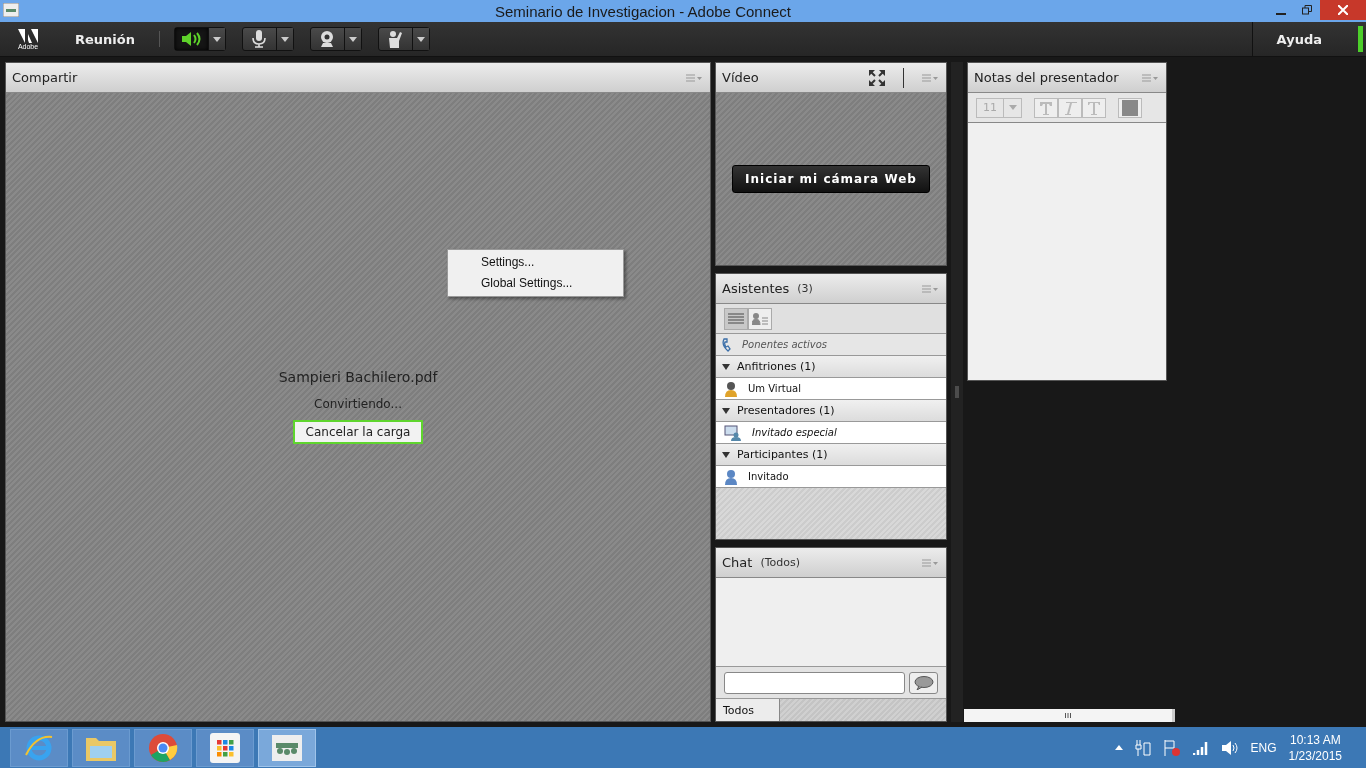  I want to click on speech-bubble-icon, so click(923, 682).